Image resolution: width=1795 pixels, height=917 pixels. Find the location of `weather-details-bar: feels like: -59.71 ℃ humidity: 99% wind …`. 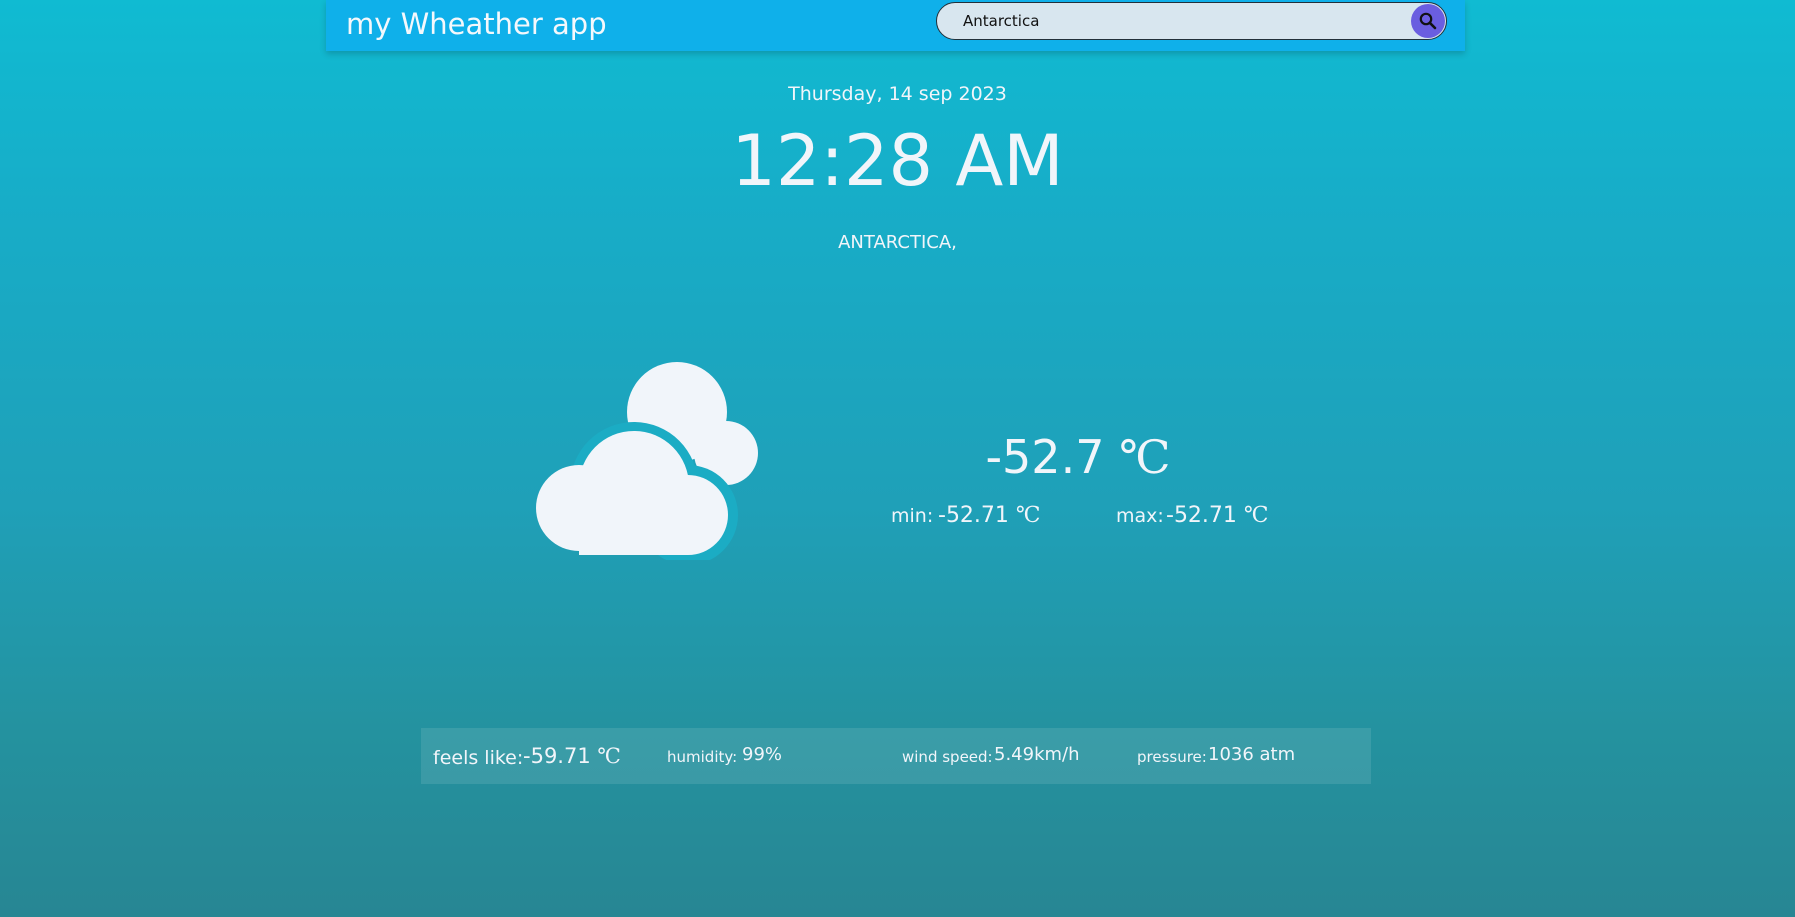

weather-details-bar: feels like: -59.71 ℃ humidity: 99% wind … is located at coordinates (896, 756).